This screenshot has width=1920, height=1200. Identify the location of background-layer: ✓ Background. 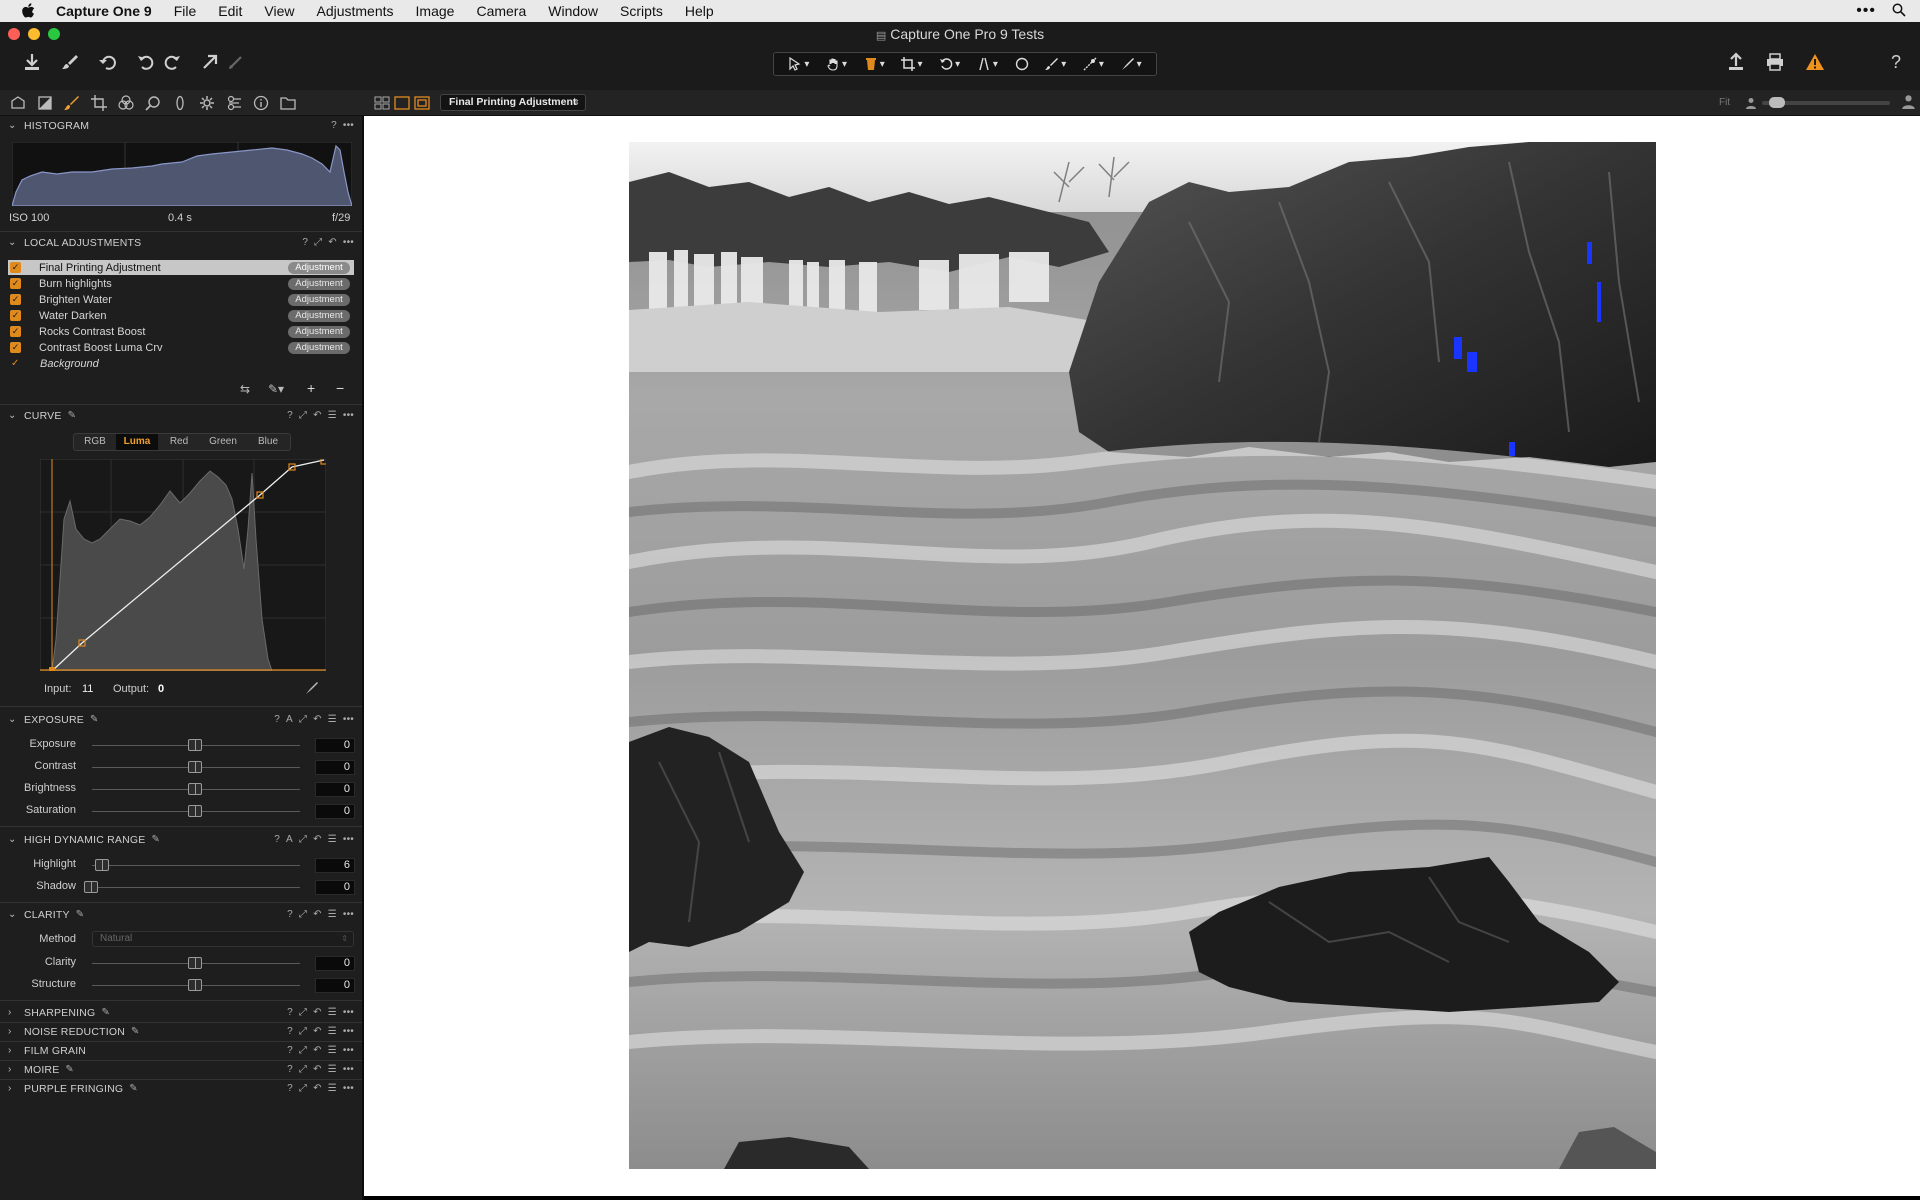
(181, 363).